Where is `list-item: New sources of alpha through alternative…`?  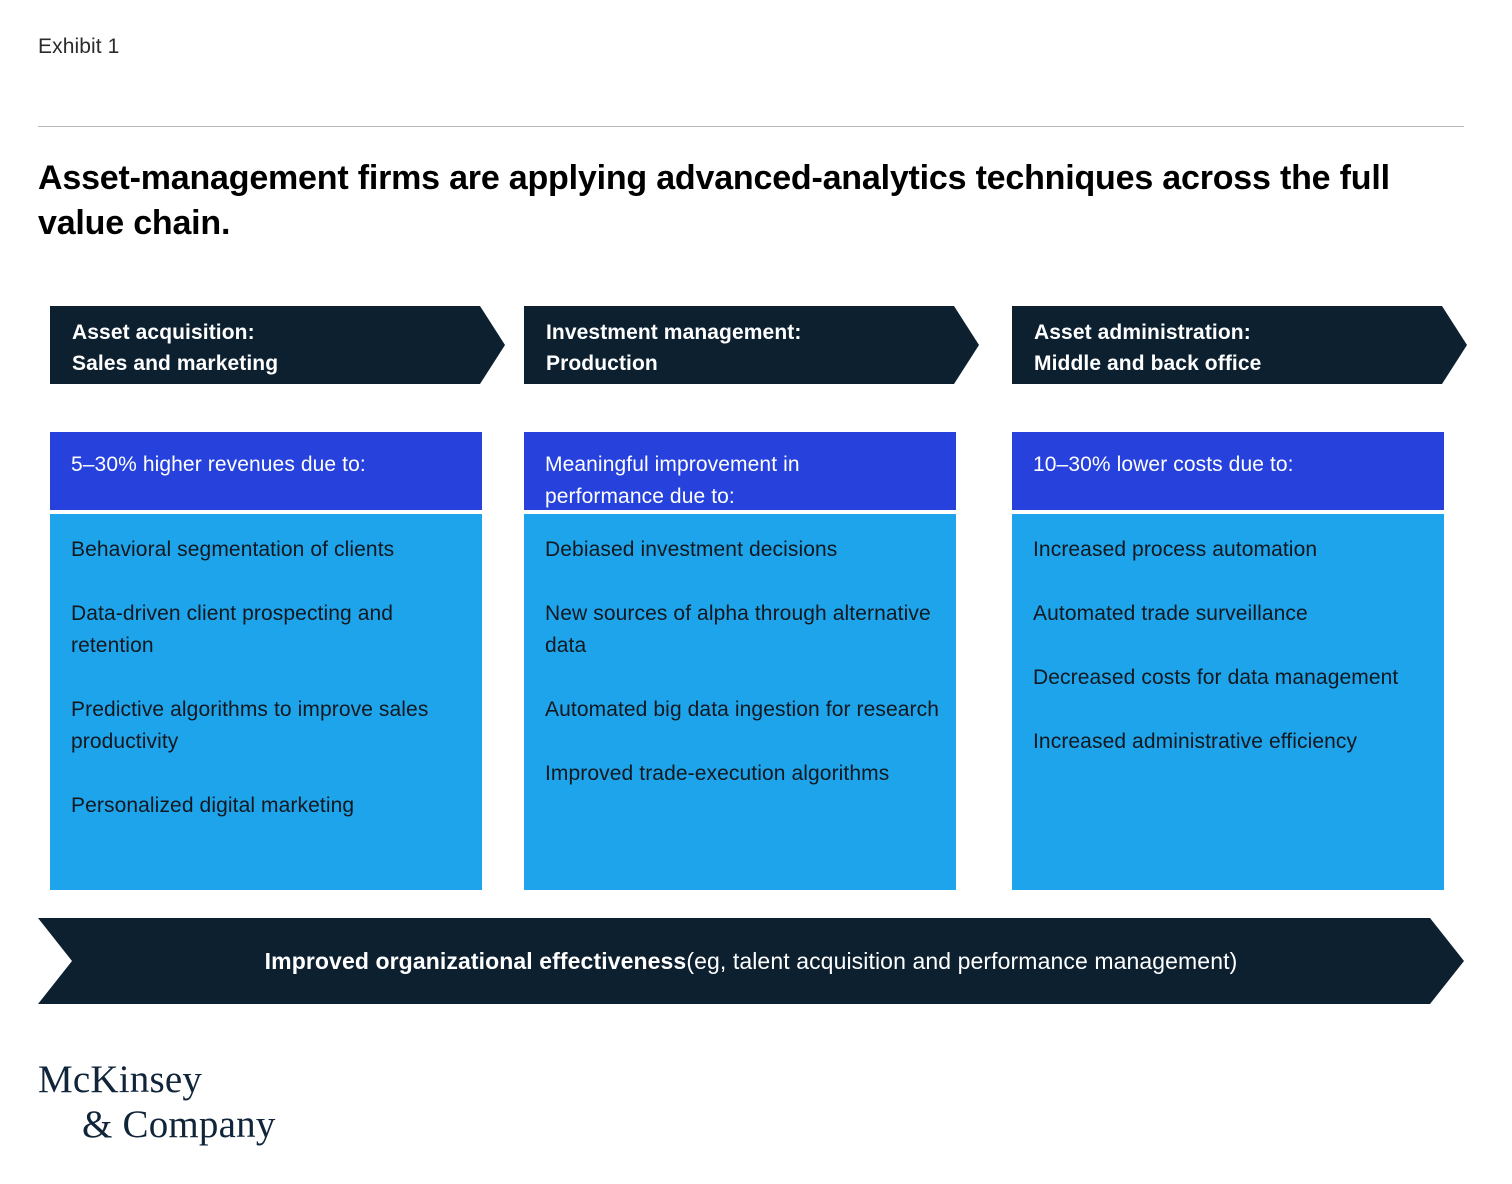
list-item: New sources of alpha through alternative… is located at coordinates (738, 629).